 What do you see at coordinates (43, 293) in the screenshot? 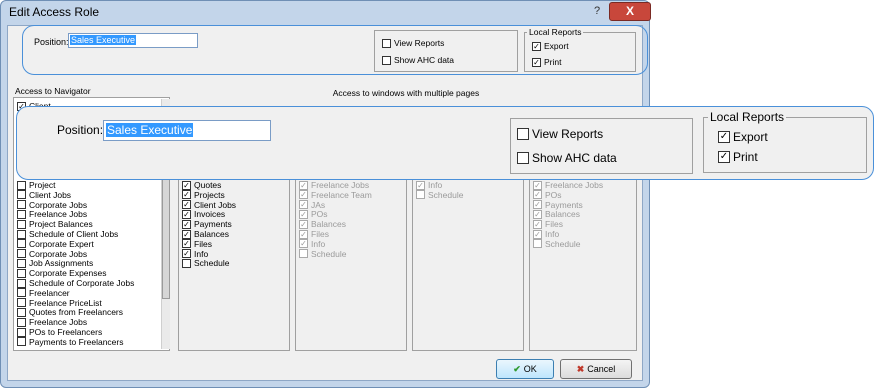
I see `navigator-item: Freelancer` at bounding box center [43, 293].